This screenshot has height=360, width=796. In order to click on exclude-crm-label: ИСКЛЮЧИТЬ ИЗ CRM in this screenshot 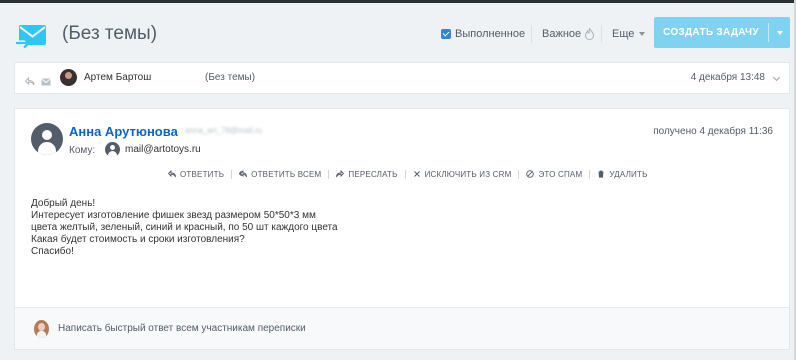, I will do `click(468, 174)`.